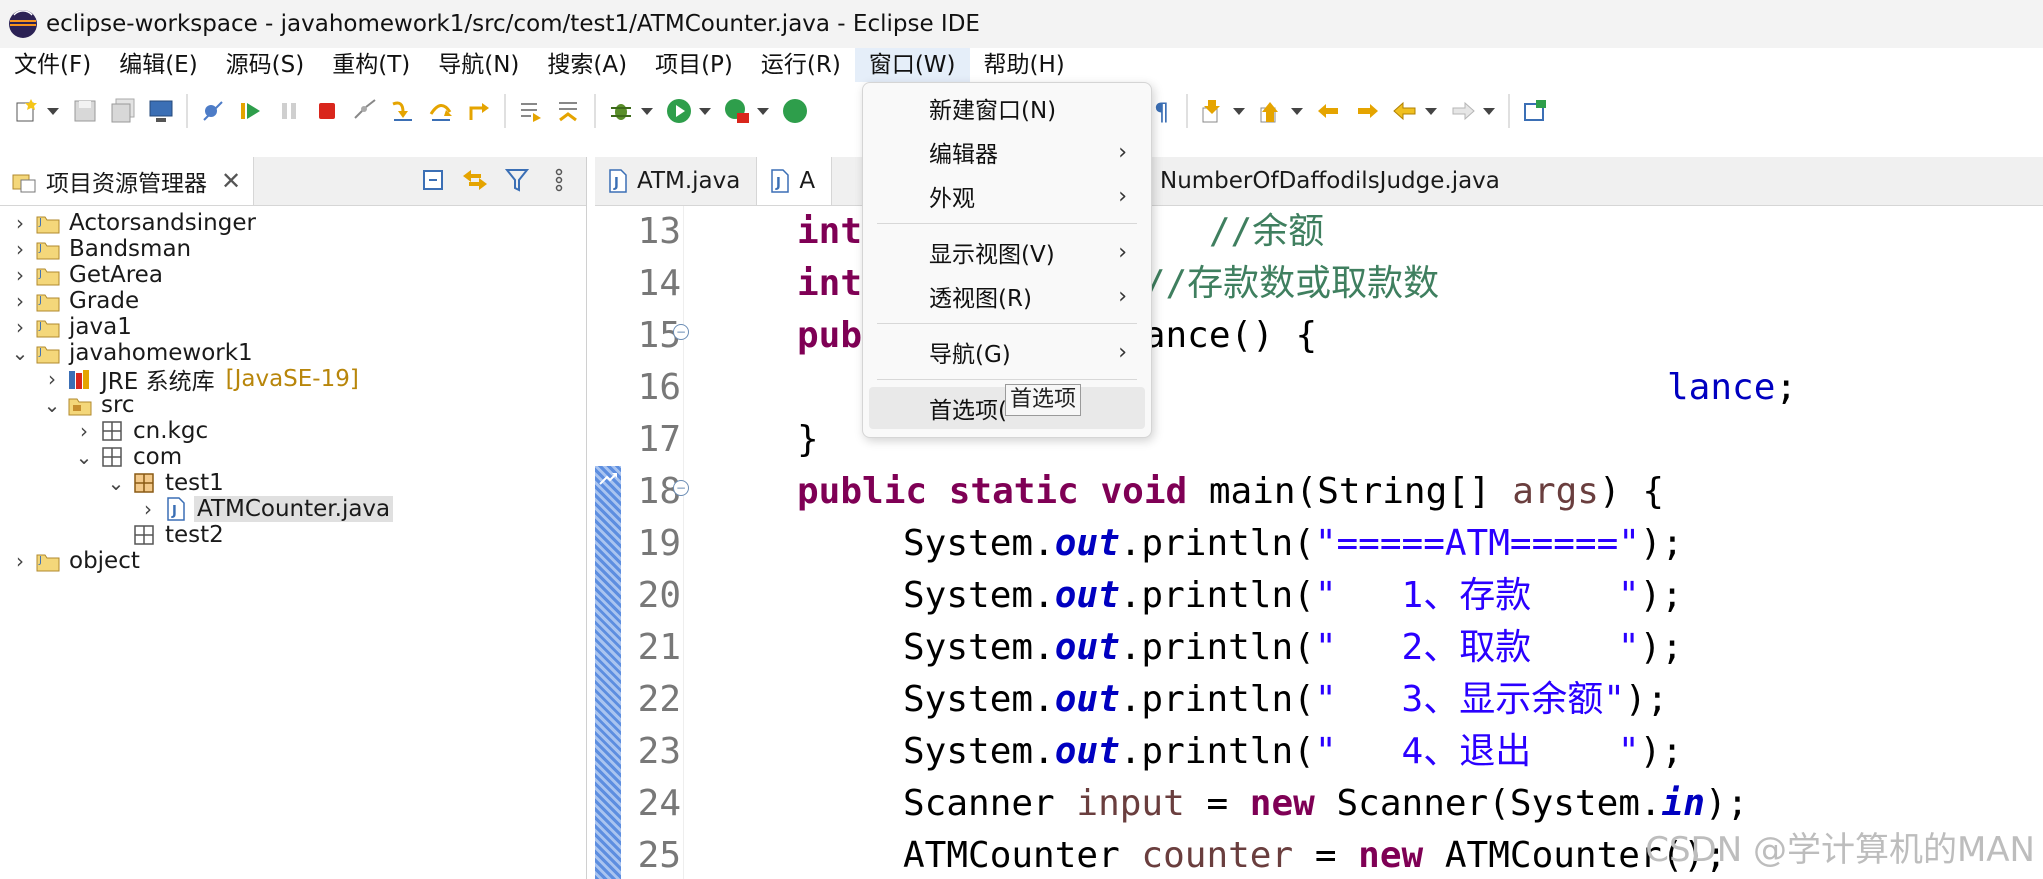 Image resolution: width=2043 pixels, height=879 pixels. I want to click on view-menu-icon, so click(559, 180).